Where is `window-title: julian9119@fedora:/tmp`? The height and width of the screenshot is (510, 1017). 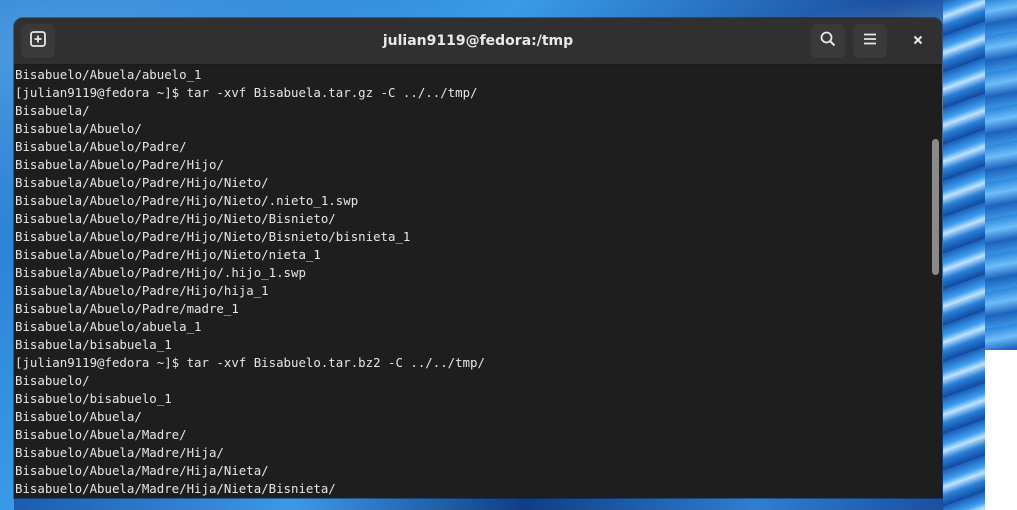
window-title: julian9119@fedora:/tmp is located at coordinates (478, 41).